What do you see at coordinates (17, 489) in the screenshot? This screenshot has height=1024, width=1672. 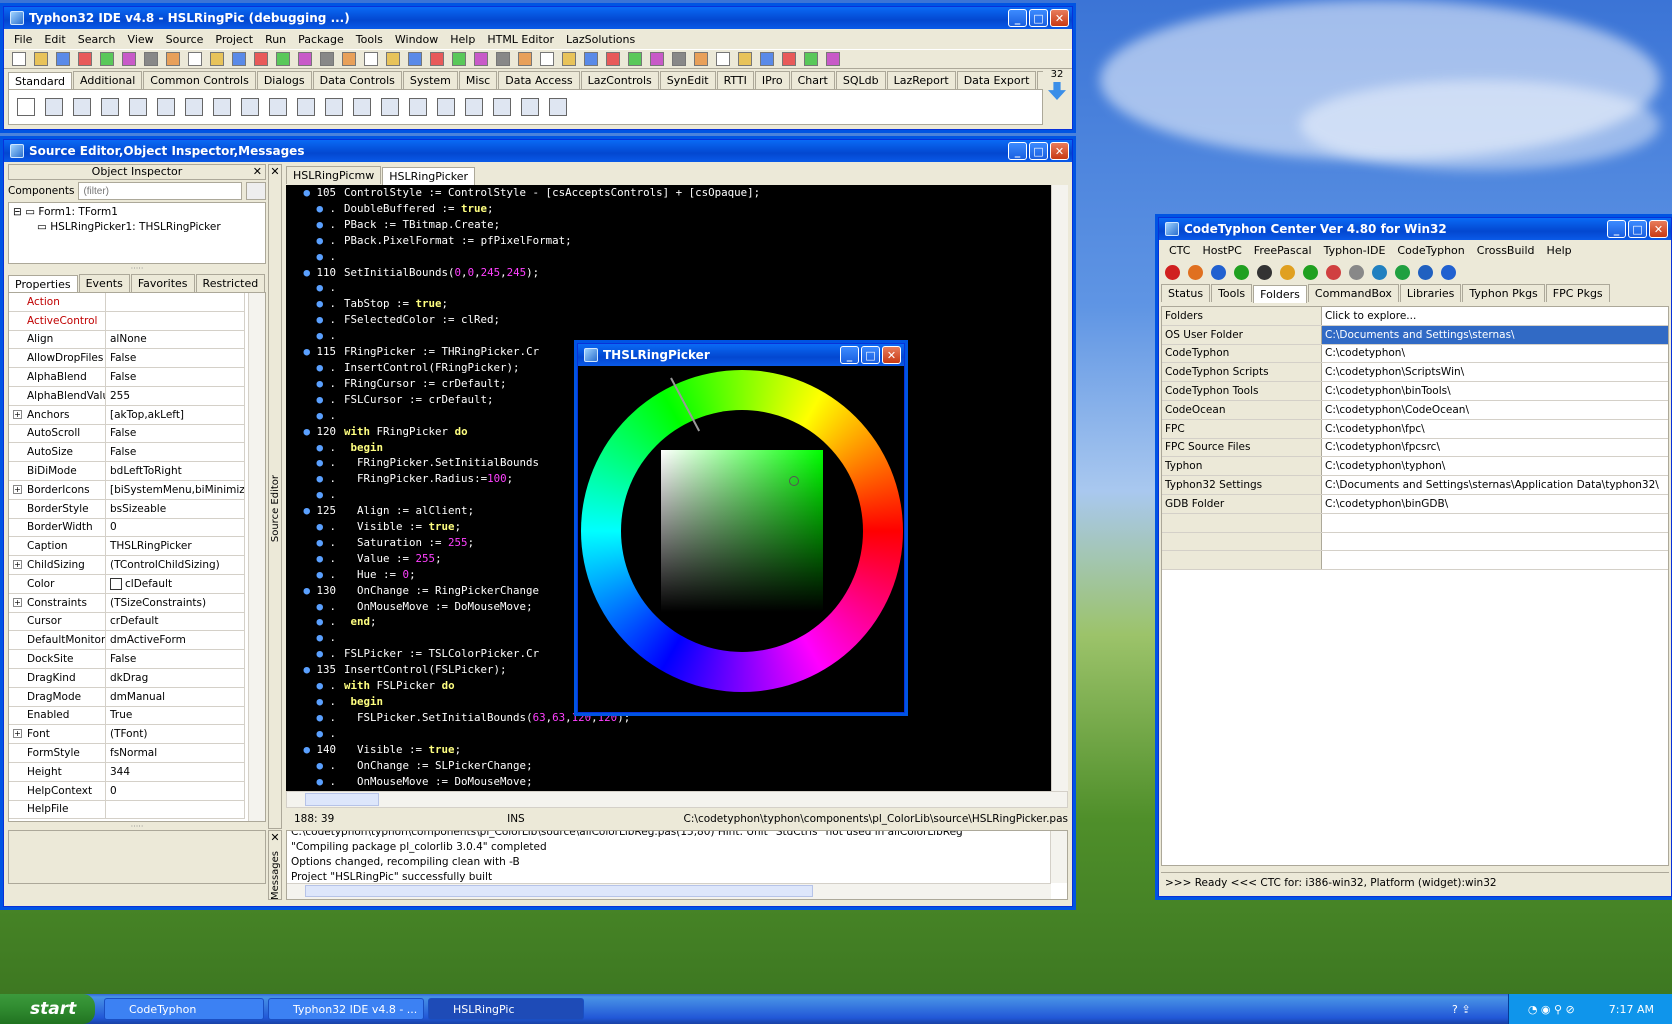 I see `expand-icon: +` at bounding box center [17, 489].